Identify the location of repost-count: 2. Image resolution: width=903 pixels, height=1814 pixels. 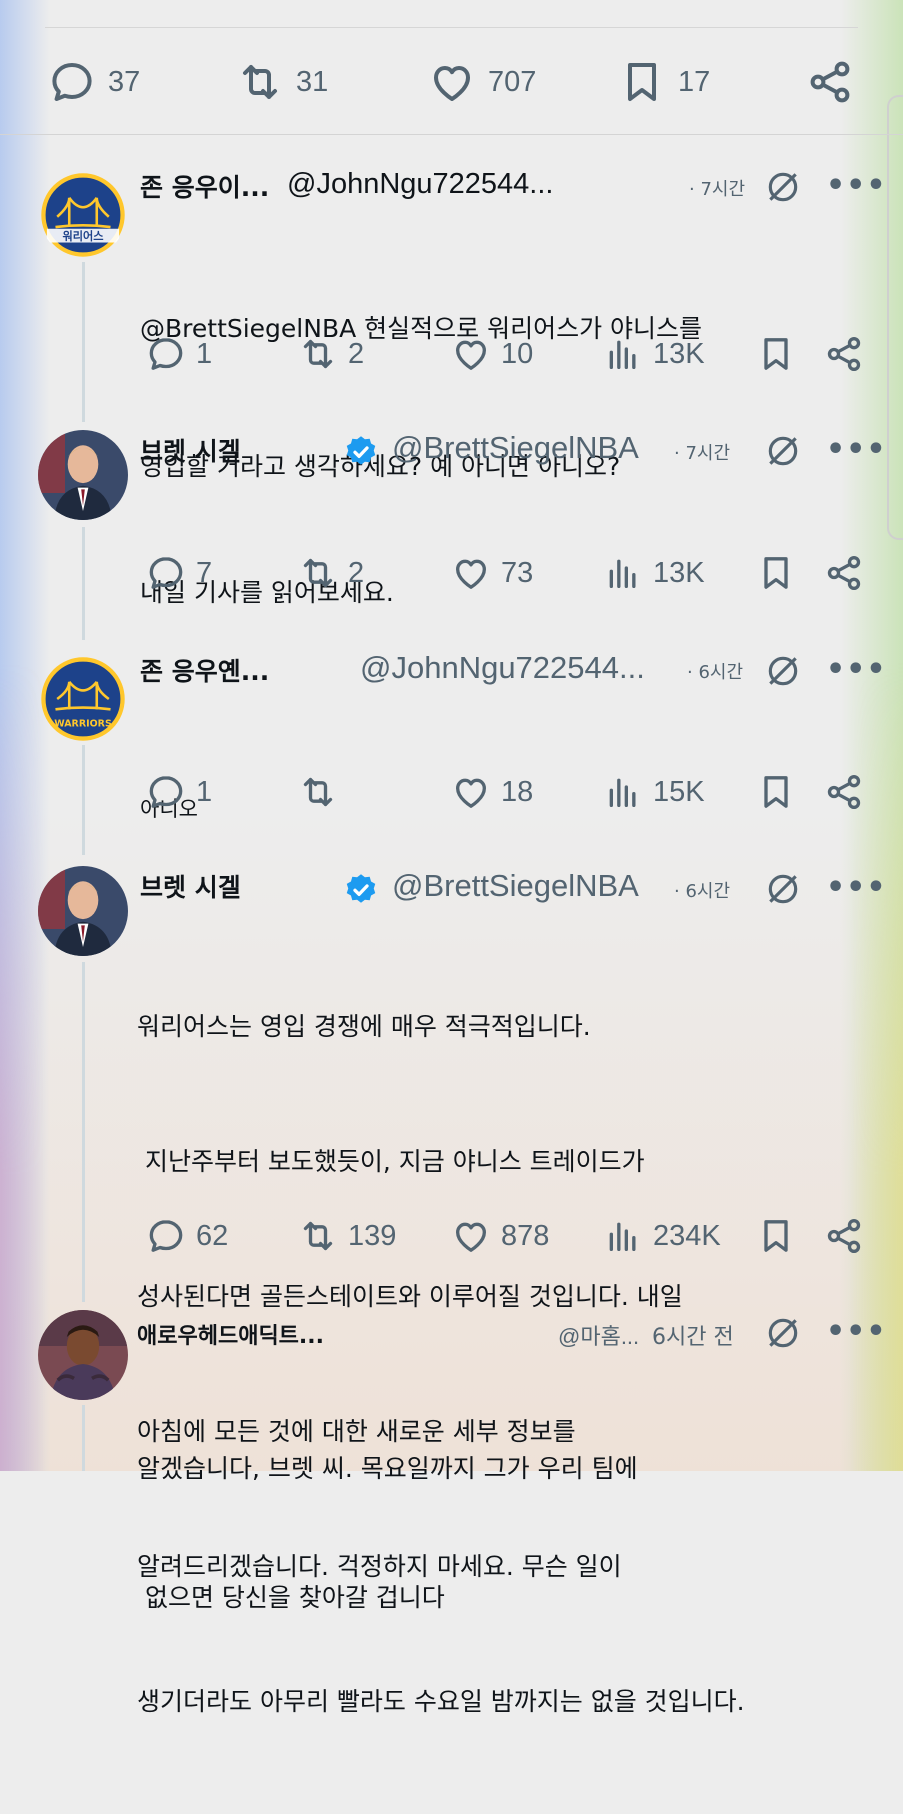
(356, 353).